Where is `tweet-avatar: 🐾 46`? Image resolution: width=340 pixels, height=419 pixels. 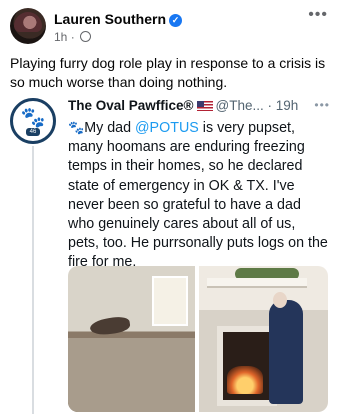 tweet-avatar: 🐾 46 is located at coordinates (33, 121).